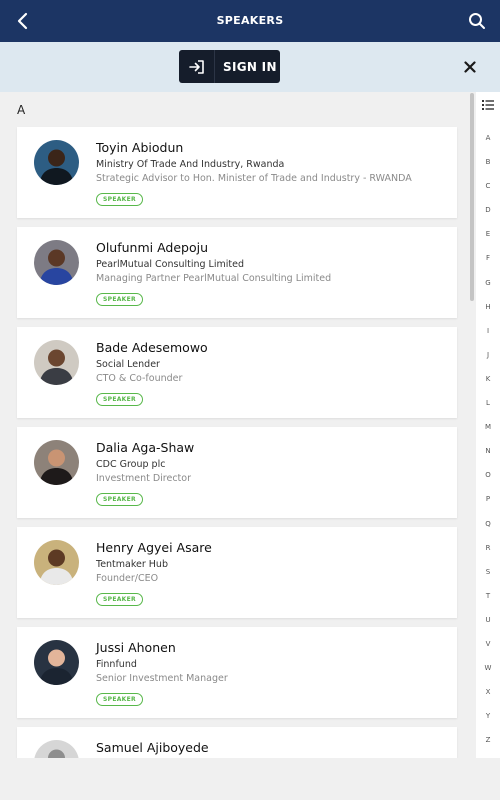  I want to click on index-letter: M, so click(488, 433).